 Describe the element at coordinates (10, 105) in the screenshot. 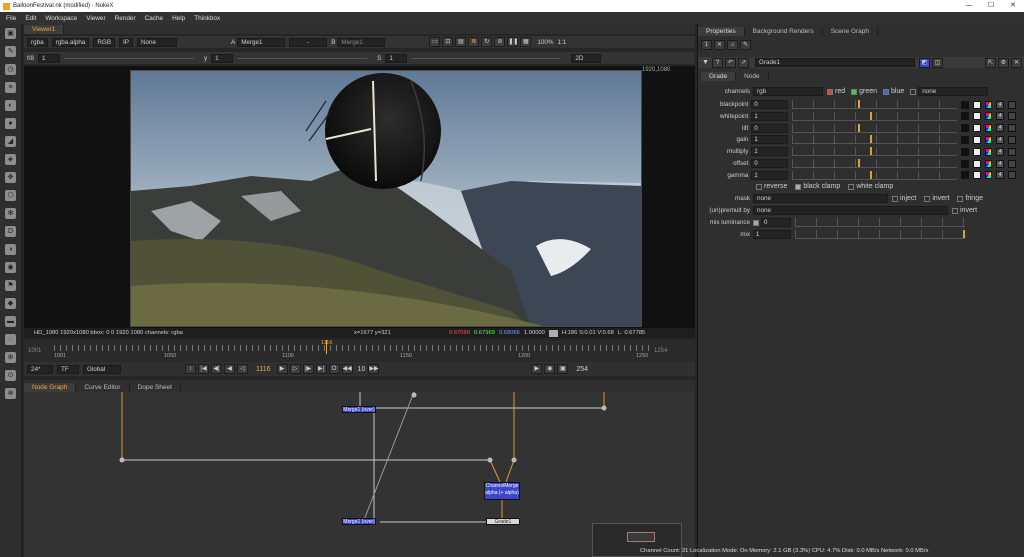

I see `color-tool-icon: ◐` at that location.